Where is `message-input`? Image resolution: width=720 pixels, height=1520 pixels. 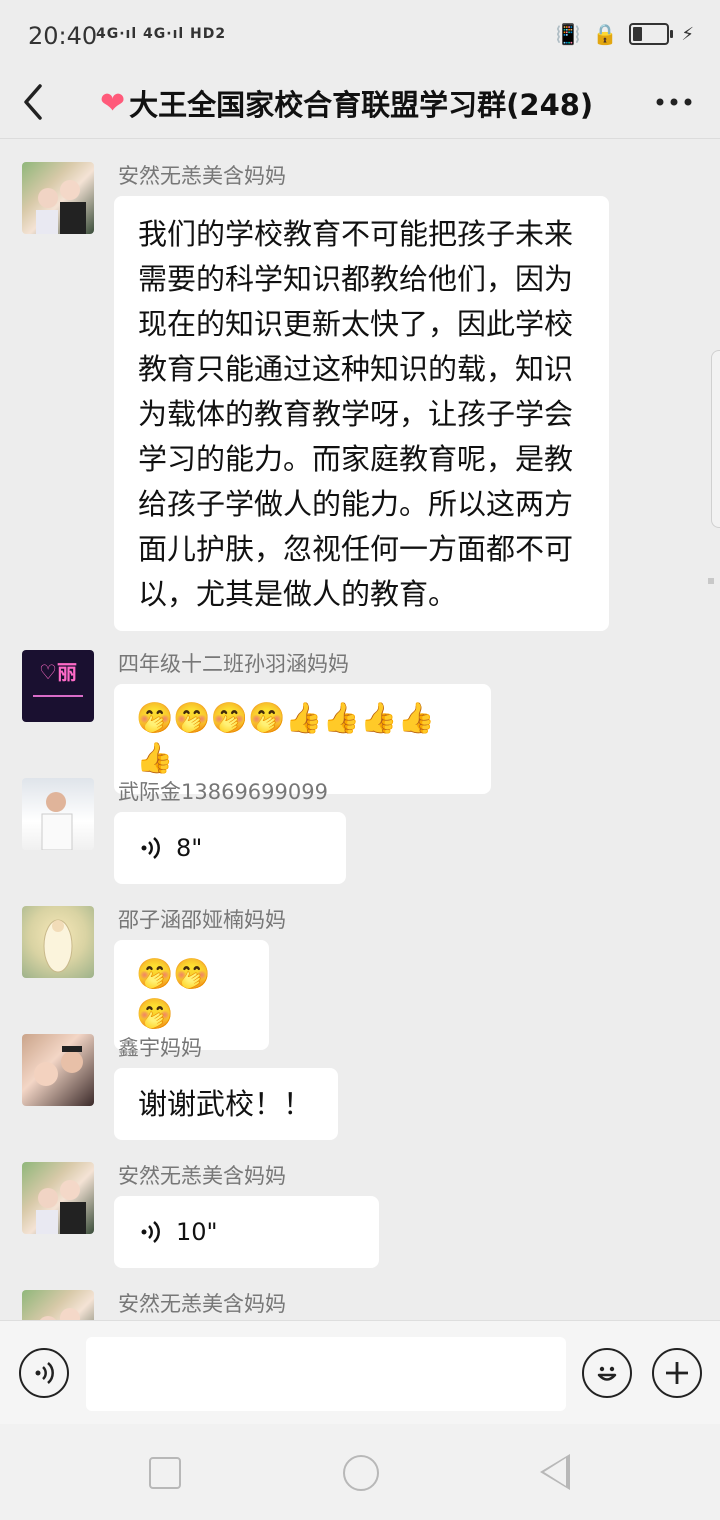
message-input is located at coordinates (326, 1374).